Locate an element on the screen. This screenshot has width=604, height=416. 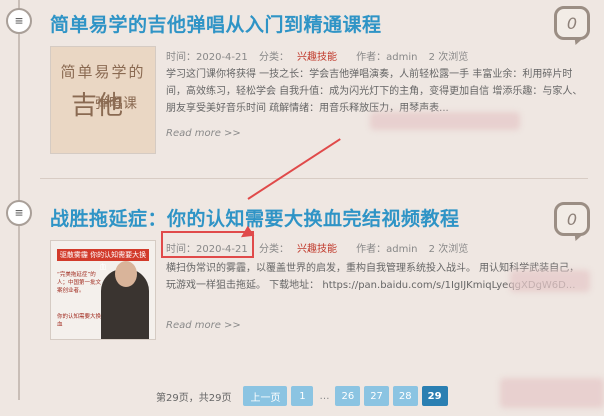
thumbnail-text: “完美拖延症”的人；中国第一批文案创业者。 is located at coordinates (79, 283).